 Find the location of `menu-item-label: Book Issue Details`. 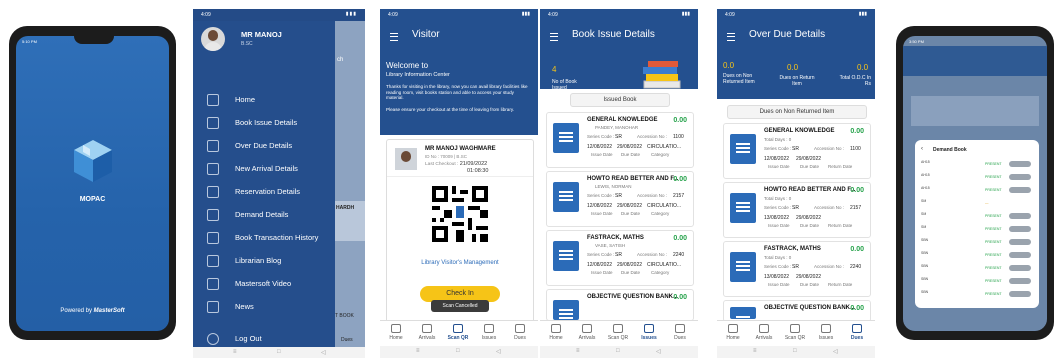

menu-item-label: Book Issue Details is located at coordinates (266, 122).